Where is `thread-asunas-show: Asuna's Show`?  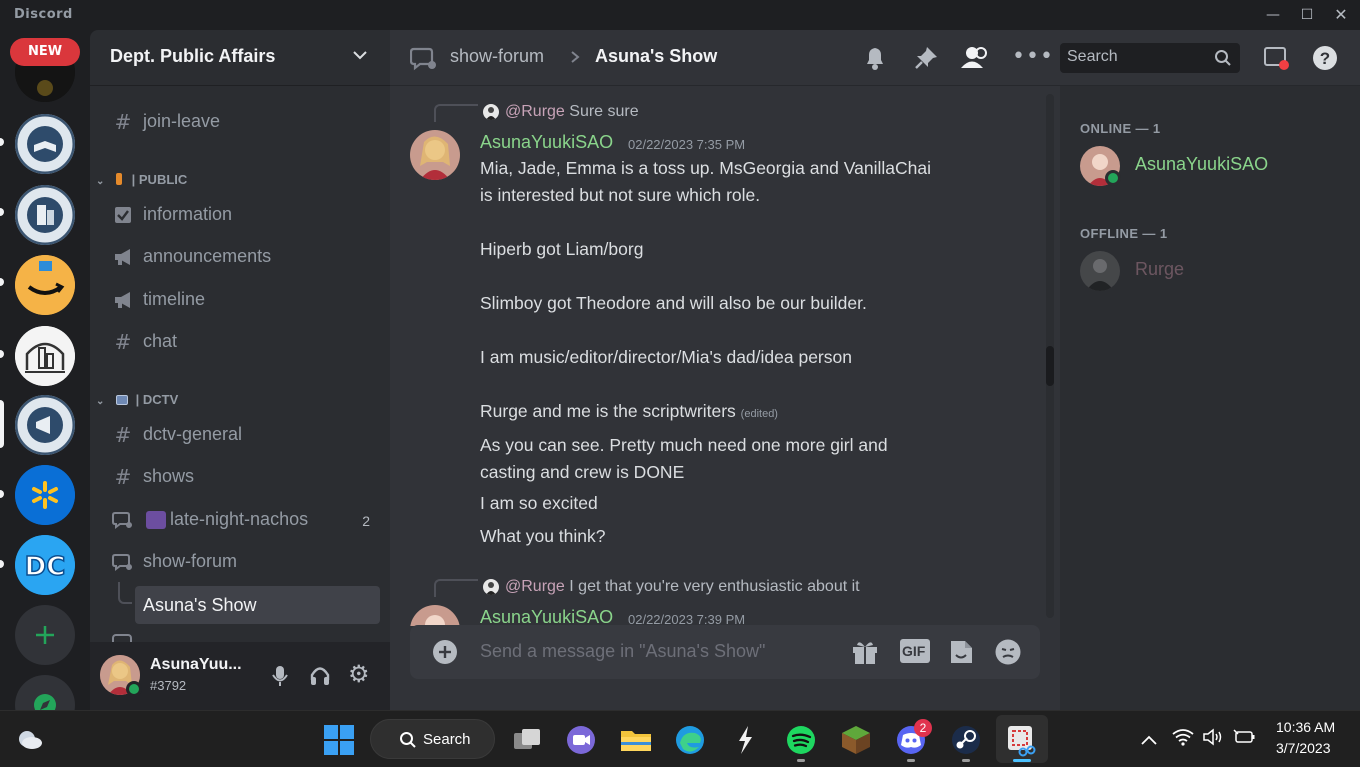 thread-asunas-show: Asuna's Show is located at coordinates (257, 605).